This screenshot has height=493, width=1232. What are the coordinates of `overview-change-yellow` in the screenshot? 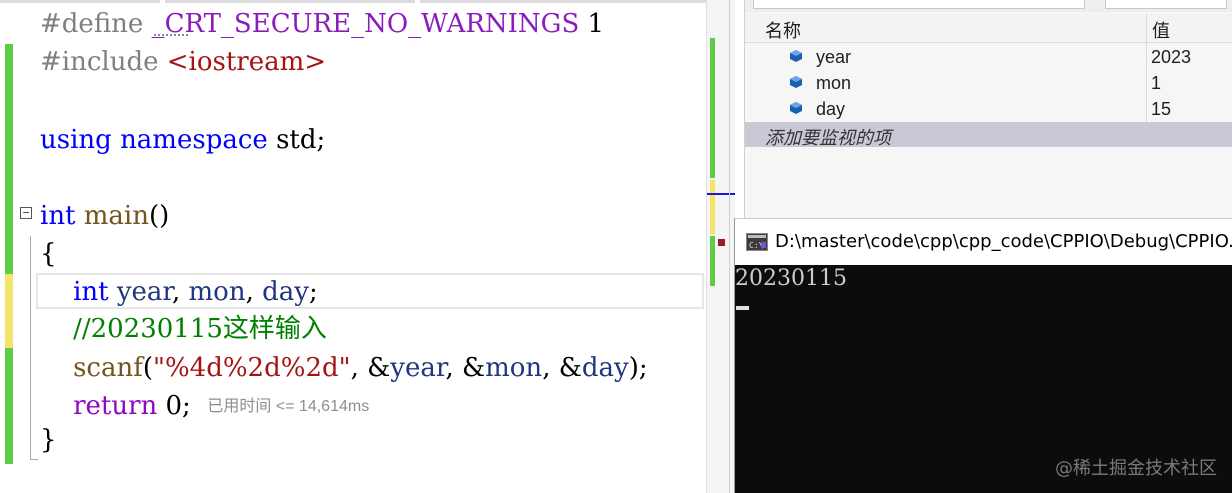 It's located at (712, 207).